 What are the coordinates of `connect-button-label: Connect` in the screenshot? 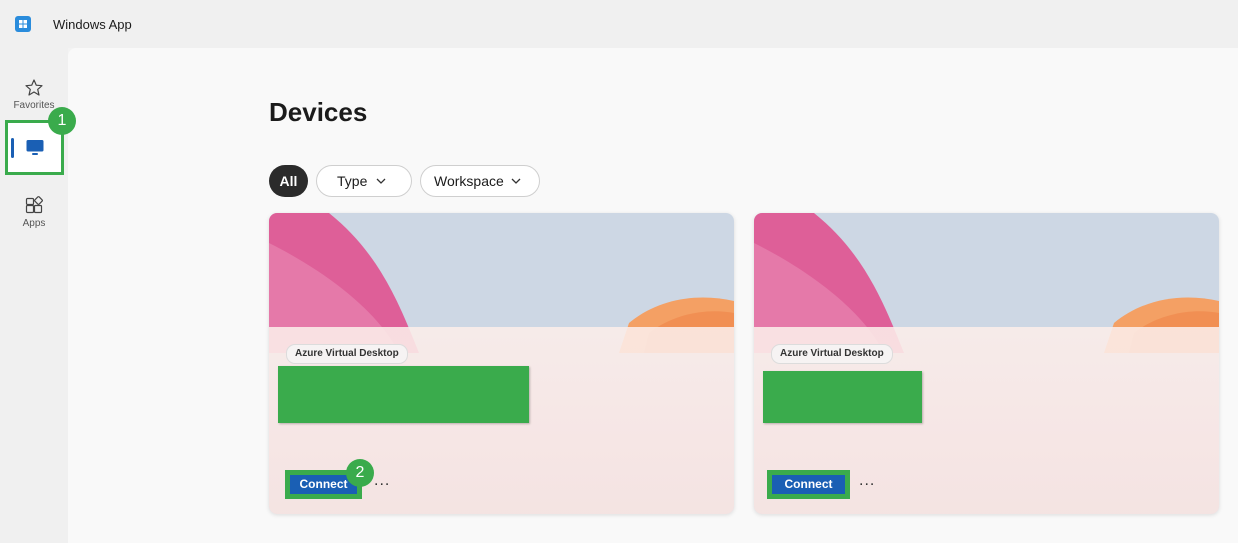 It's located at (808, 484).